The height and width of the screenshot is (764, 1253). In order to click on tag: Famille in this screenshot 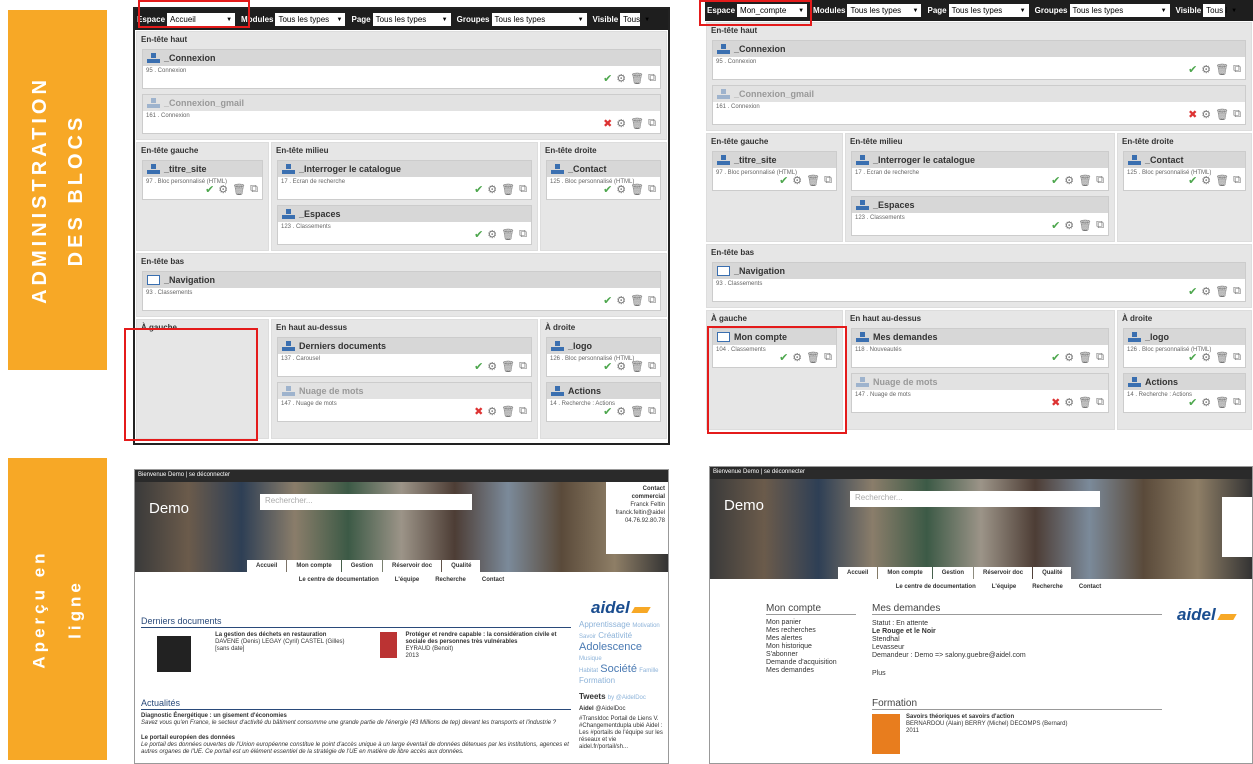, I will do `click(648, 671)`.